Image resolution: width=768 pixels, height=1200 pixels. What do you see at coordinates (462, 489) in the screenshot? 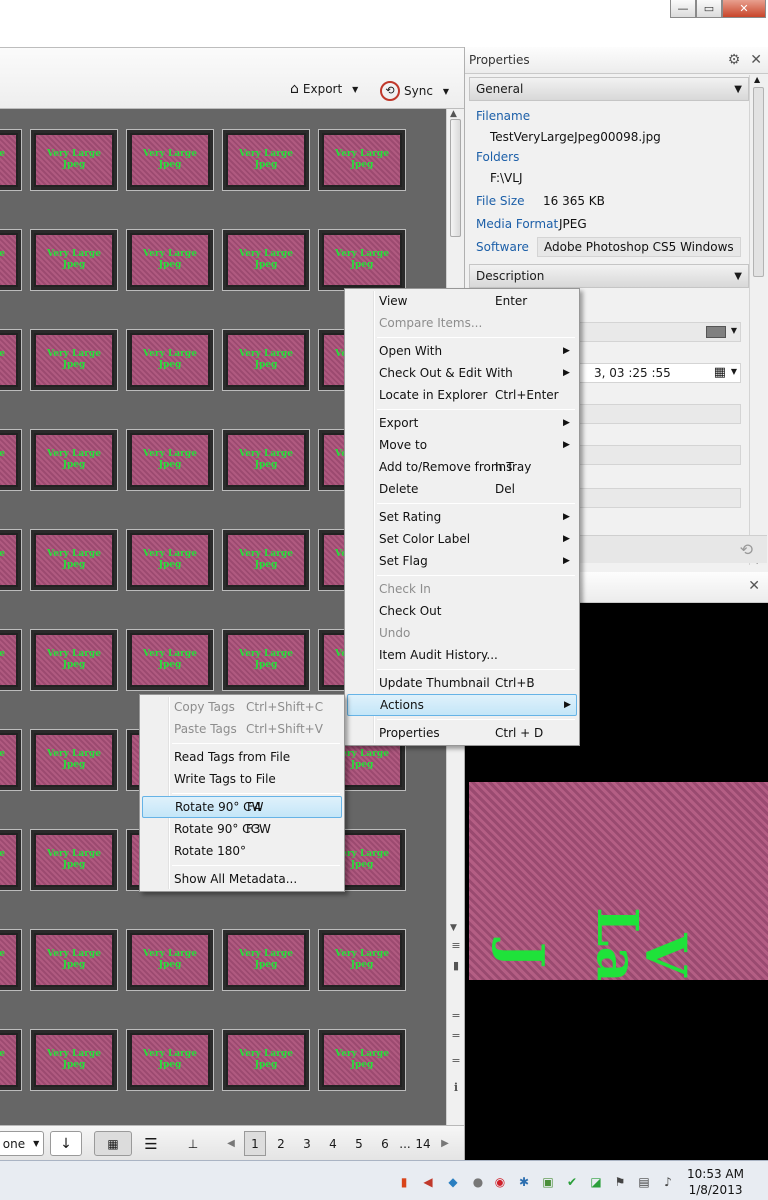
I see `menu-item-delete: Delete Del` at bounding box center [462, 489].